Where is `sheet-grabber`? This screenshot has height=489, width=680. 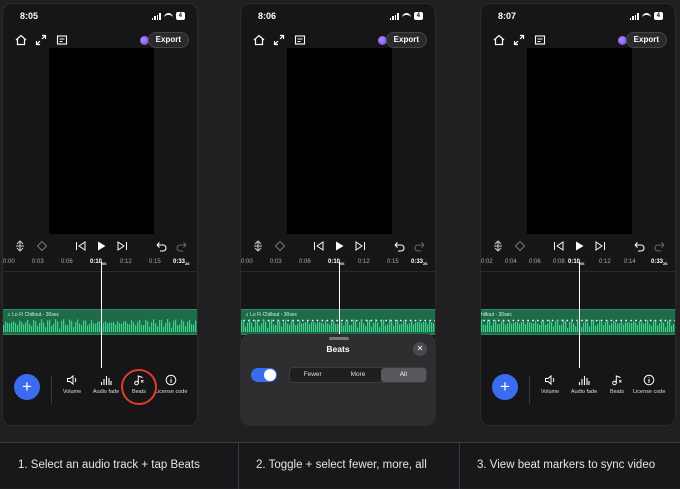 sheet-grabber is located at coordinates (339, 338).